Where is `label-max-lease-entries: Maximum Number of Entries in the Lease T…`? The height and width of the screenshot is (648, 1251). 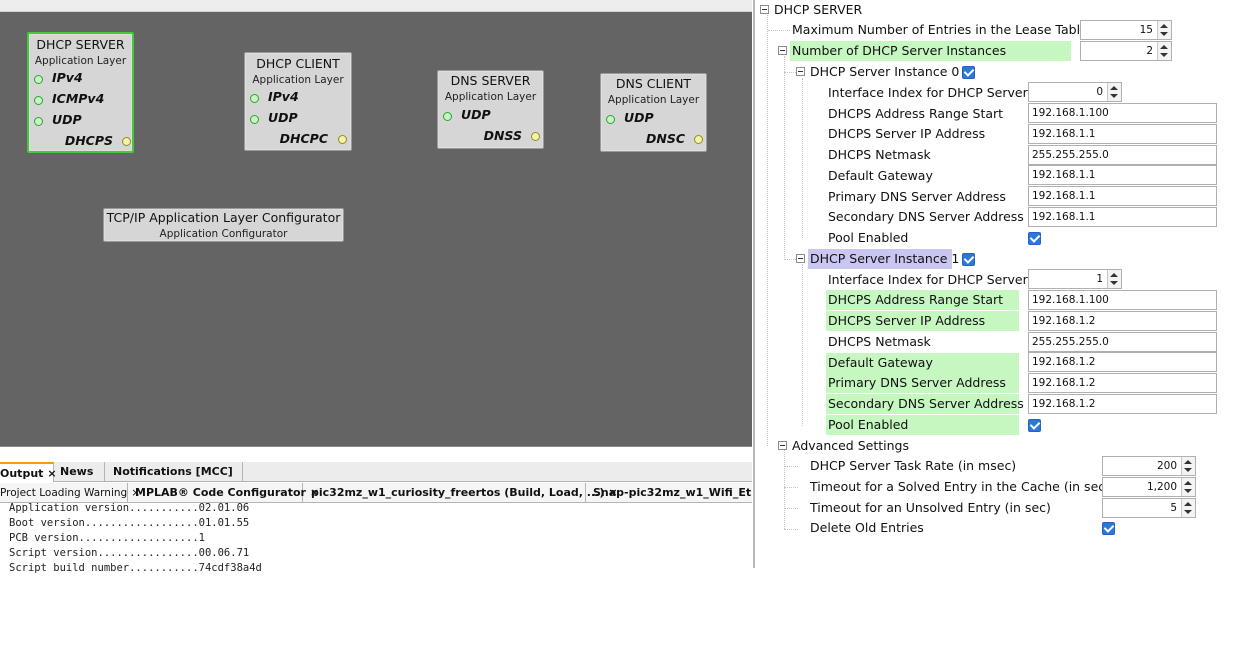
label-max-lease-entries: Maximum Number of Entries in the Lease T… is located at coordinates (940, 29).